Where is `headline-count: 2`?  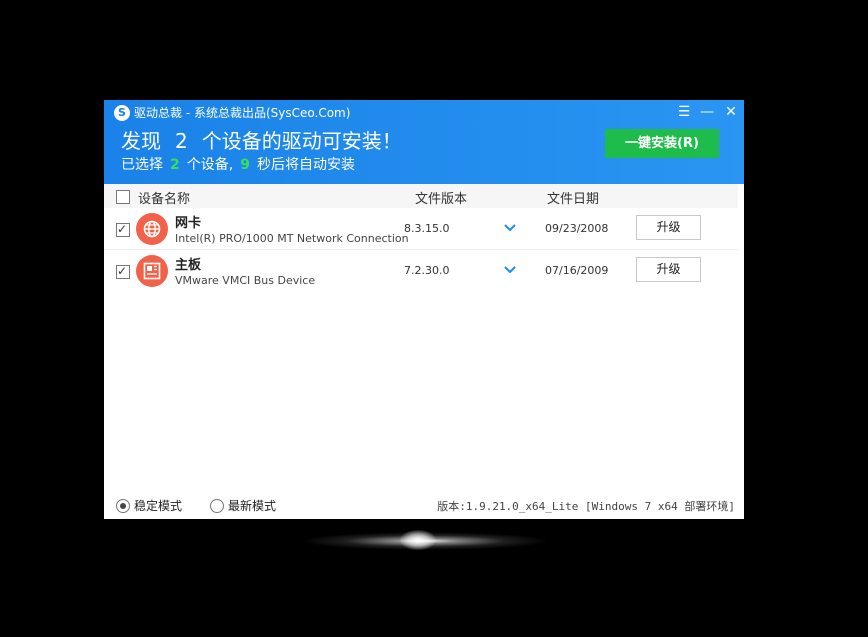 headline-count: 2 is located at coordinates (181, 141).